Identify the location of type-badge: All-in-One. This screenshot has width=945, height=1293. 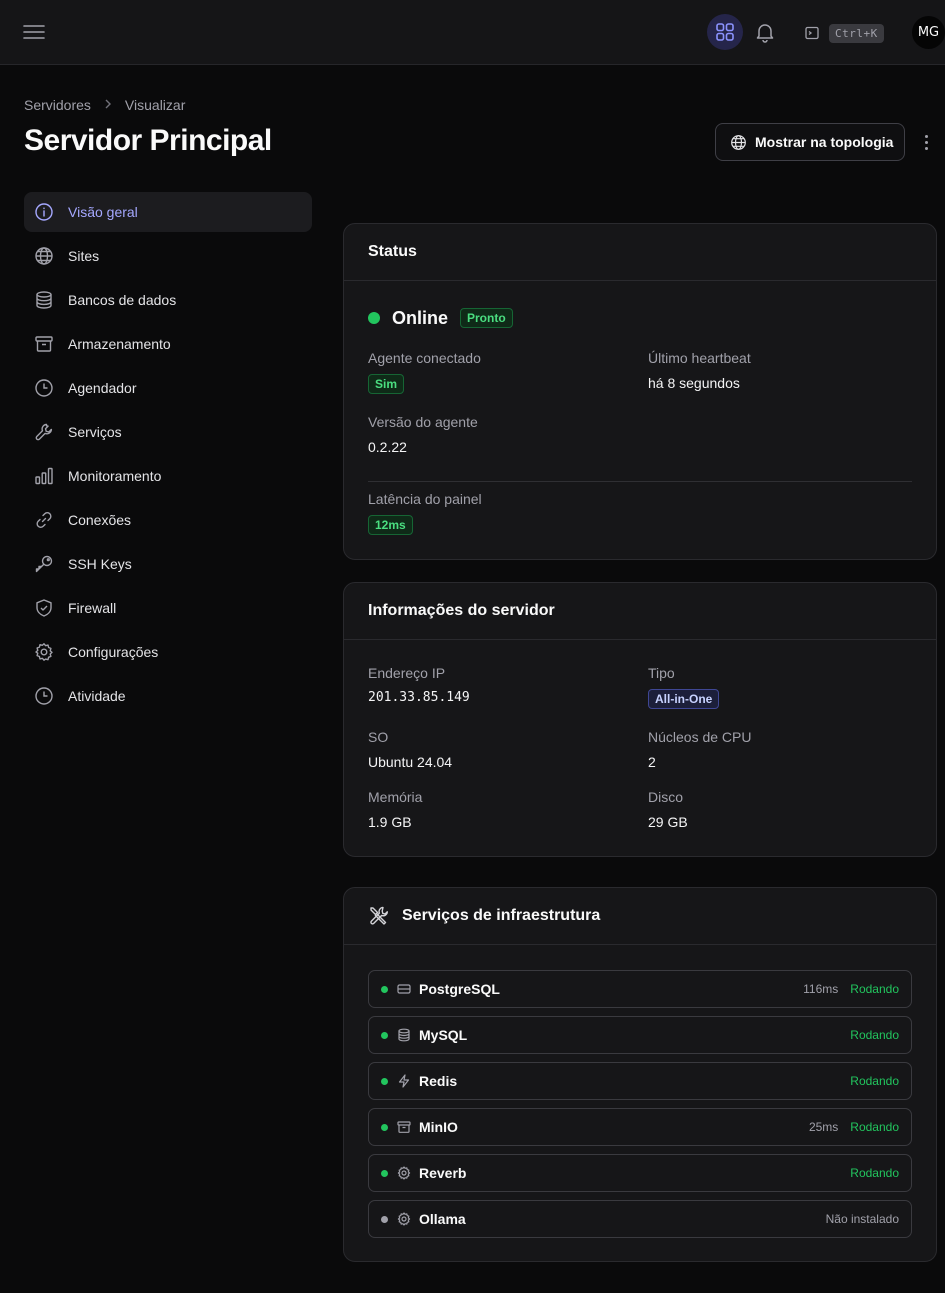
(684, 699).